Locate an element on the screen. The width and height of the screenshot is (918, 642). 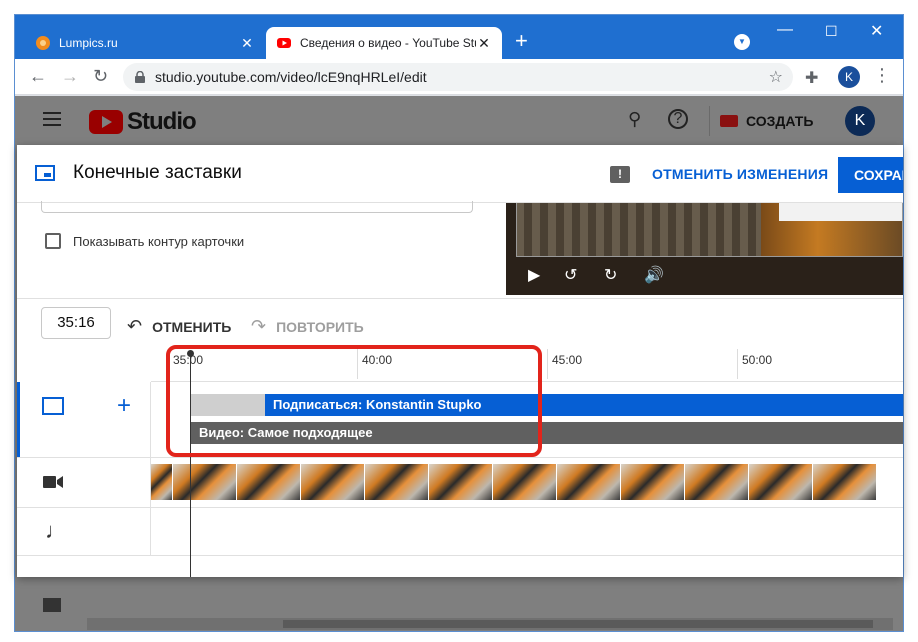
search-icon: ⚲ is located at coordinates (634, 119).